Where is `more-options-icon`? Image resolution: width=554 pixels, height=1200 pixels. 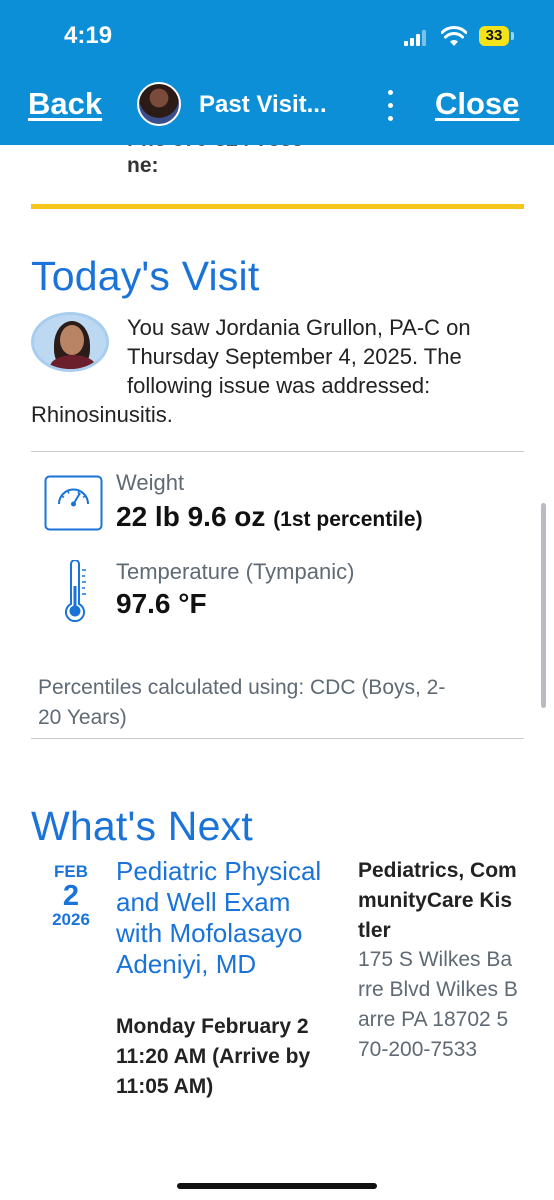 more-options-icon is located at coordinates (390, 106).